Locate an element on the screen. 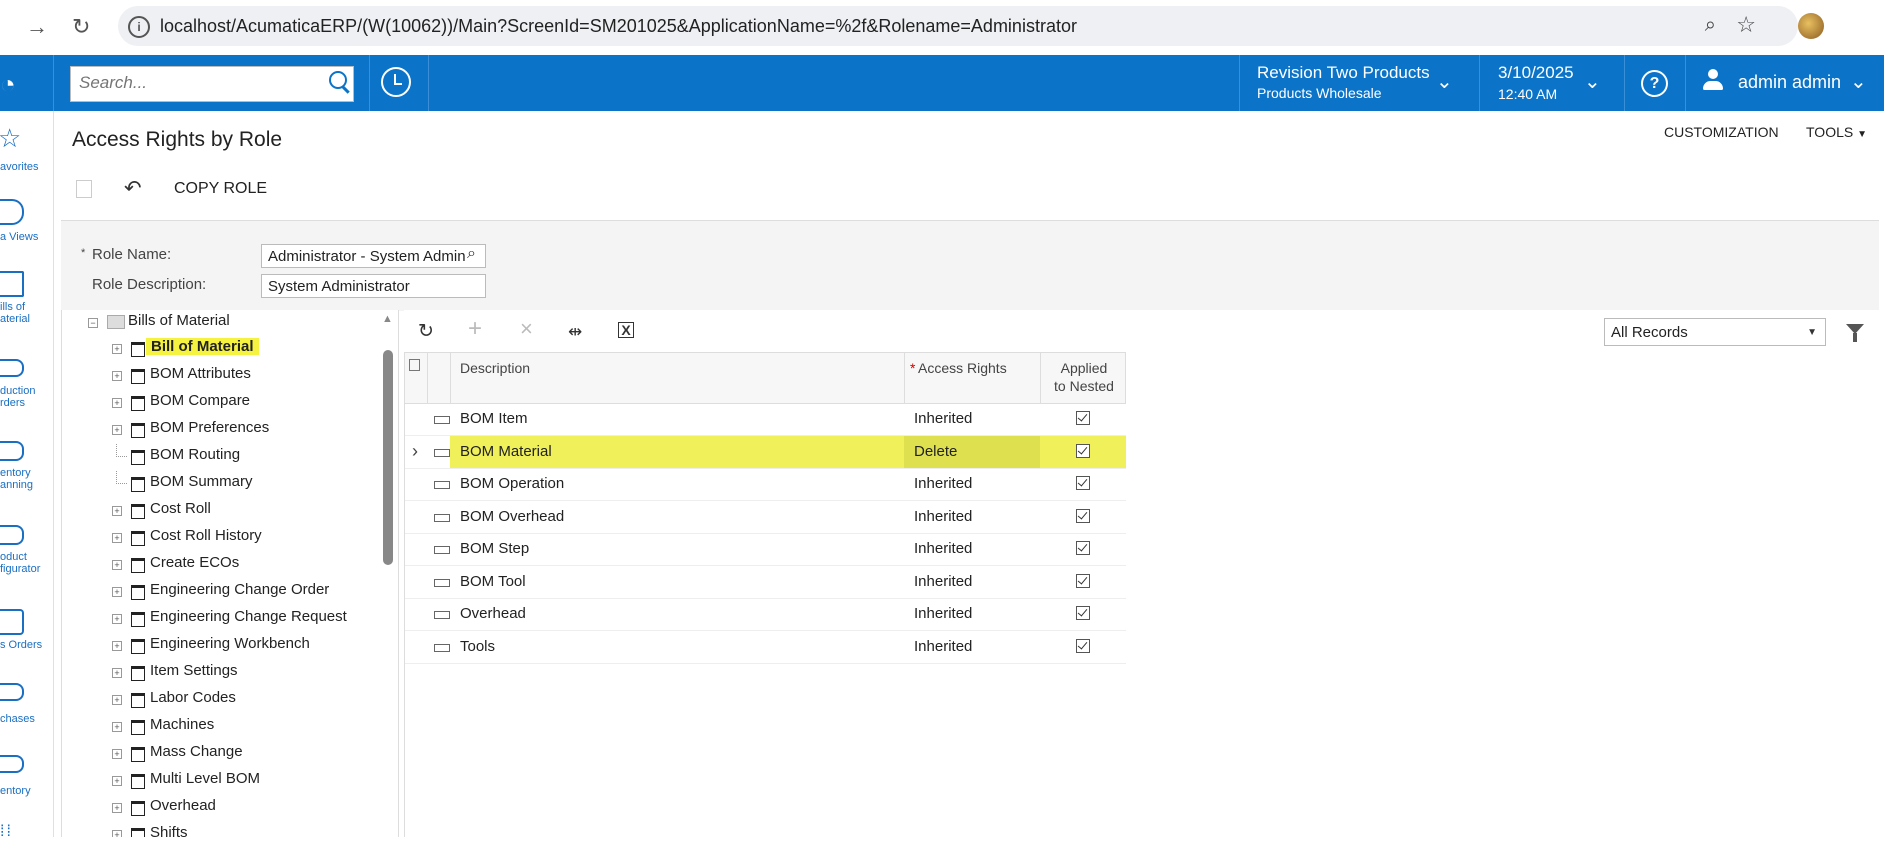 The height and width of the screenshot is (841, 1884). logo-icon: ◔ is located at coordinates (8, 84).